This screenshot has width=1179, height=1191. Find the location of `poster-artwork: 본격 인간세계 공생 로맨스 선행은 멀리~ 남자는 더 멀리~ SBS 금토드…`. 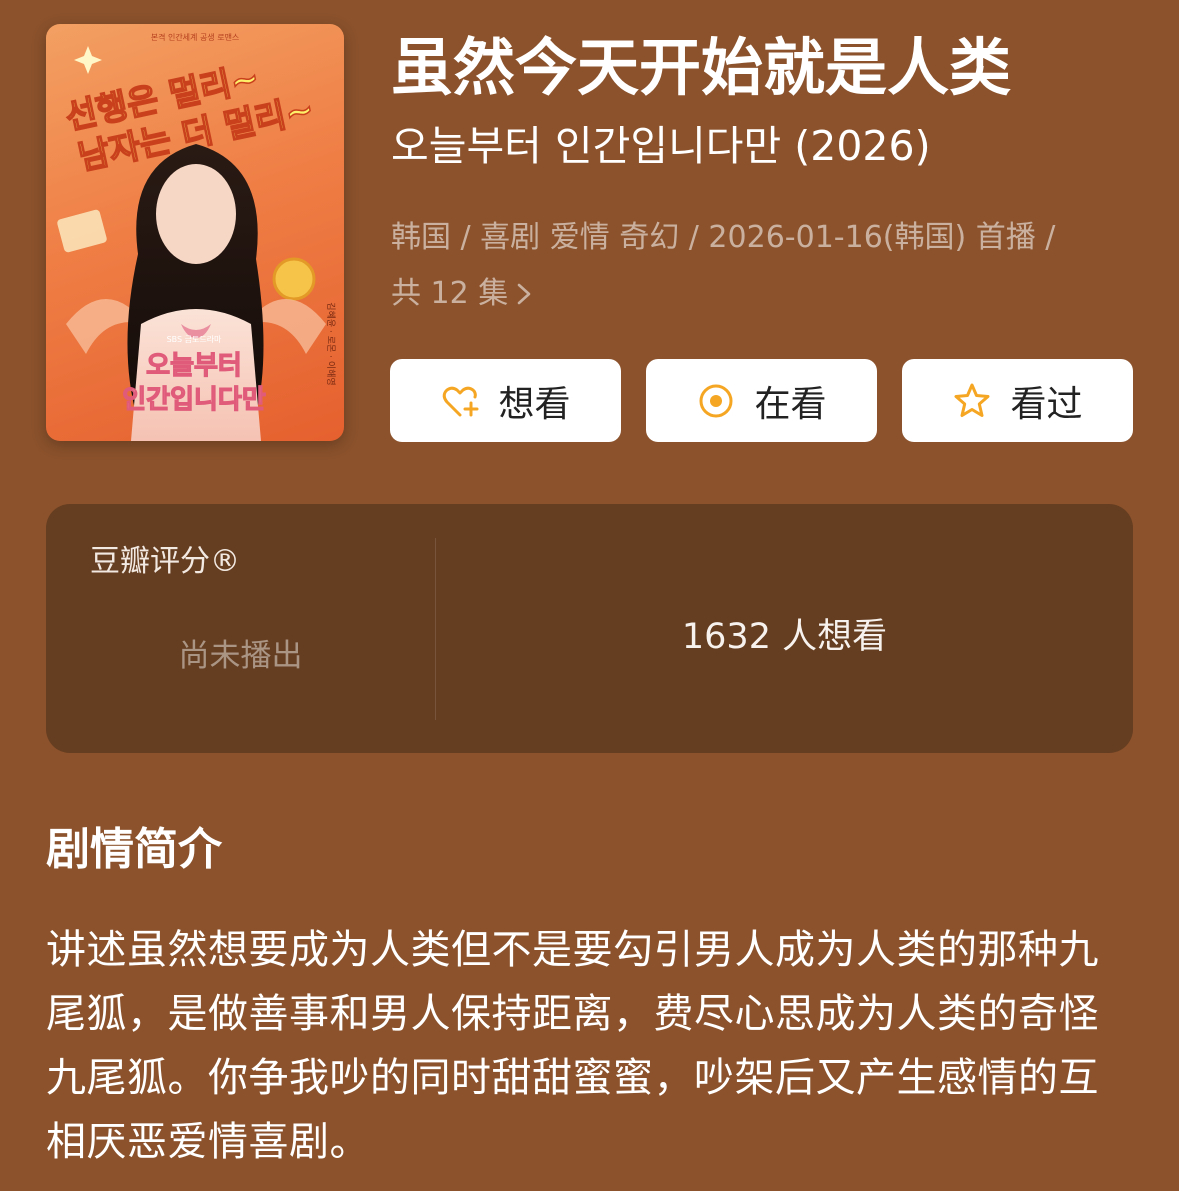

poster-artwork: 본격 인간세계 공생 로맨스 선행은 멀리~ 남자는 더 멀리~ SBS 금토드… is located at coordinates (197, 236).